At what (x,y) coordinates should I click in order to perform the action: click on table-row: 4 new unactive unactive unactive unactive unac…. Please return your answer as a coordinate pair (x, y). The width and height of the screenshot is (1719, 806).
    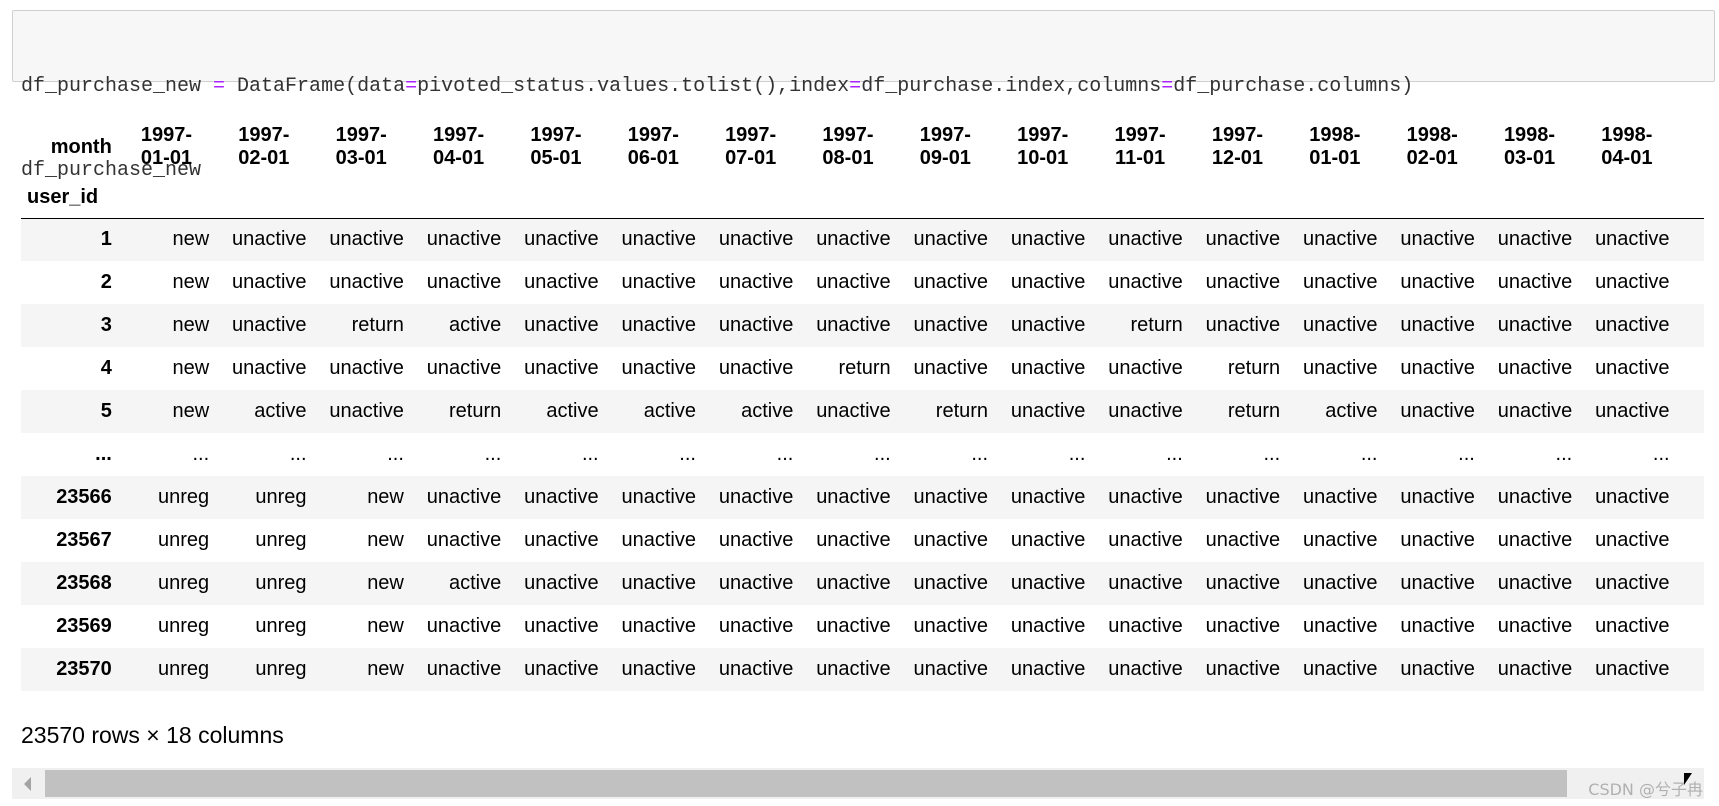
    Looking at the image, I should click on (862, 368).